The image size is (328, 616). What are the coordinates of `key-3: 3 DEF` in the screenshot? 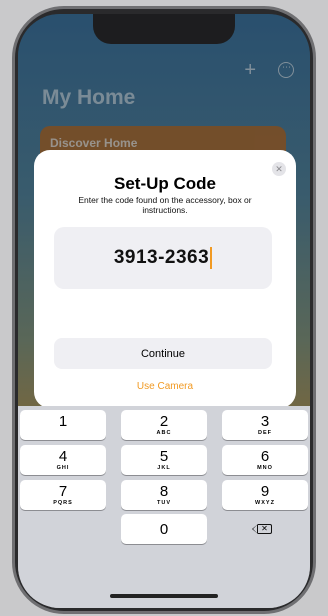 It's located at (265, 425).